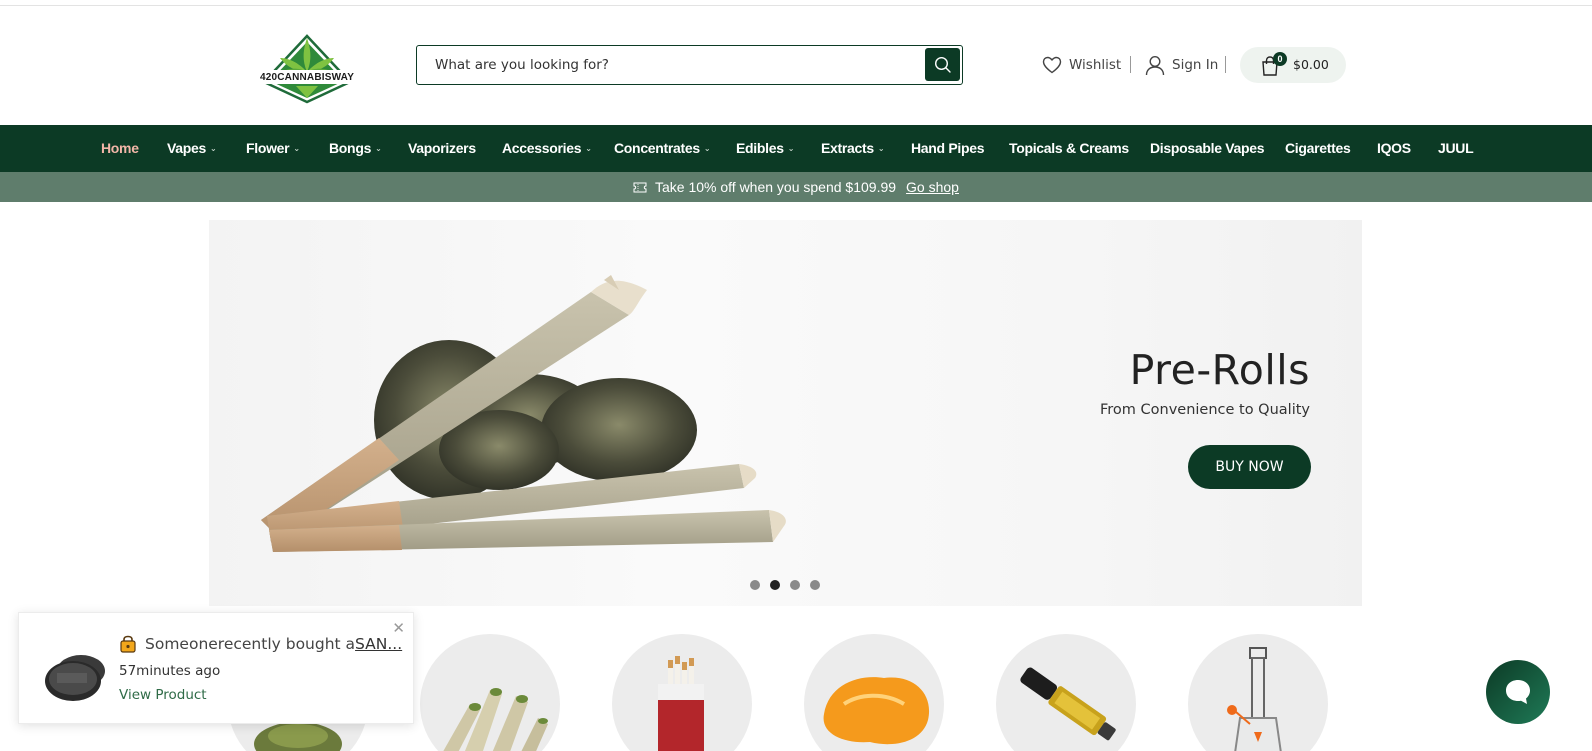 This screenshot has width=1592, height=751. I want to click on nav-item-vaporizers: Vaporizers, so click(442, 148).